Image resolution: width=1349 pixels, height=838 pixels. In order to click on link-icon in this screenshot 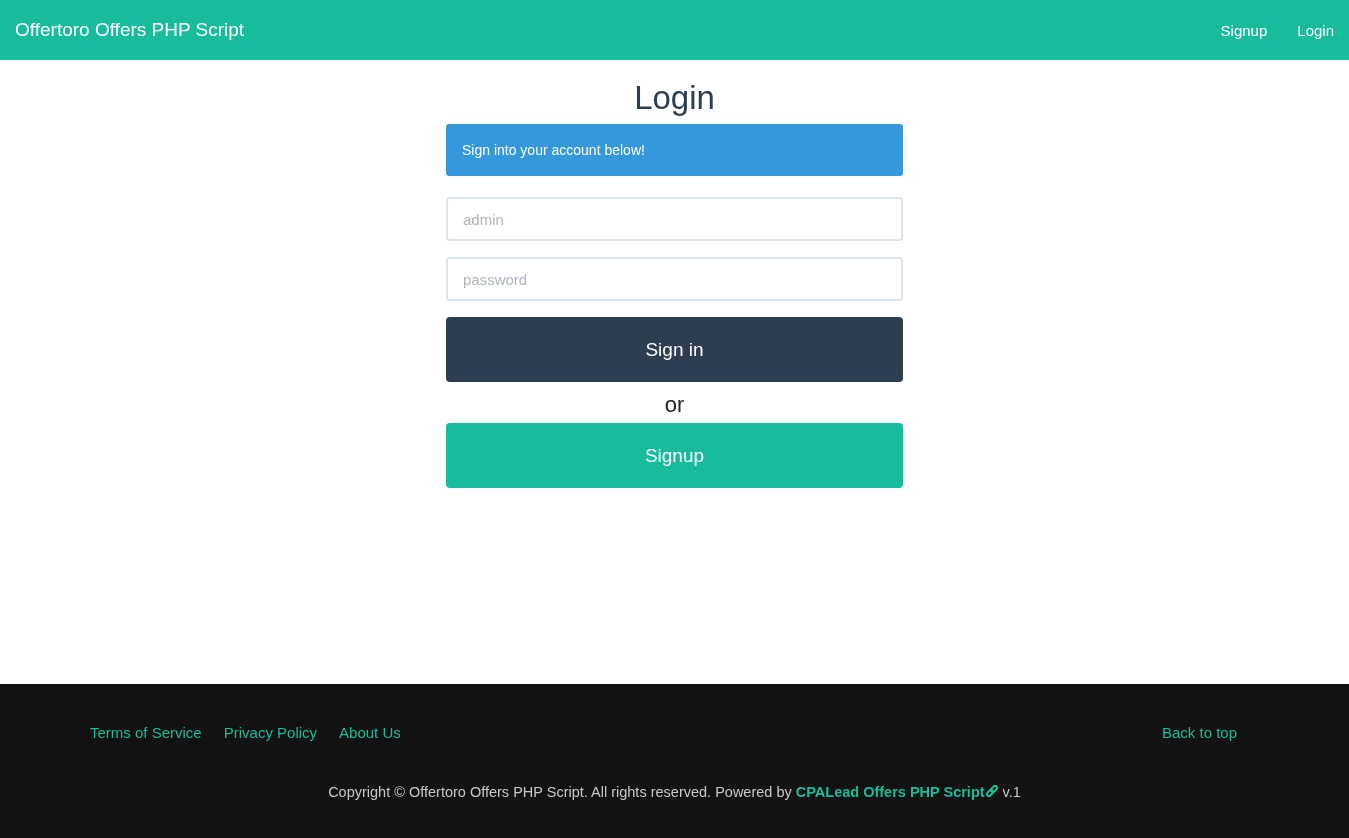, I will do `click(991, 792)`.